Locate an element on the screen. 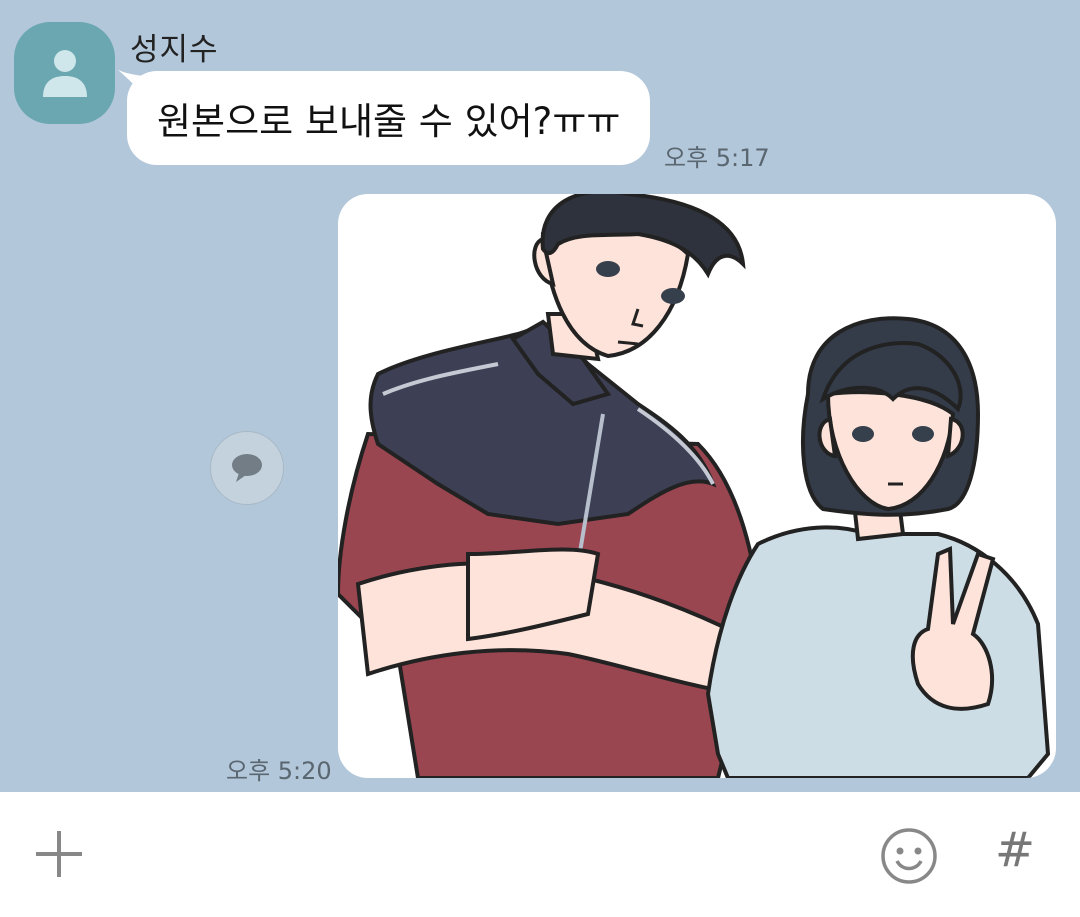  plus-icon is located at coordinates (59, 854).